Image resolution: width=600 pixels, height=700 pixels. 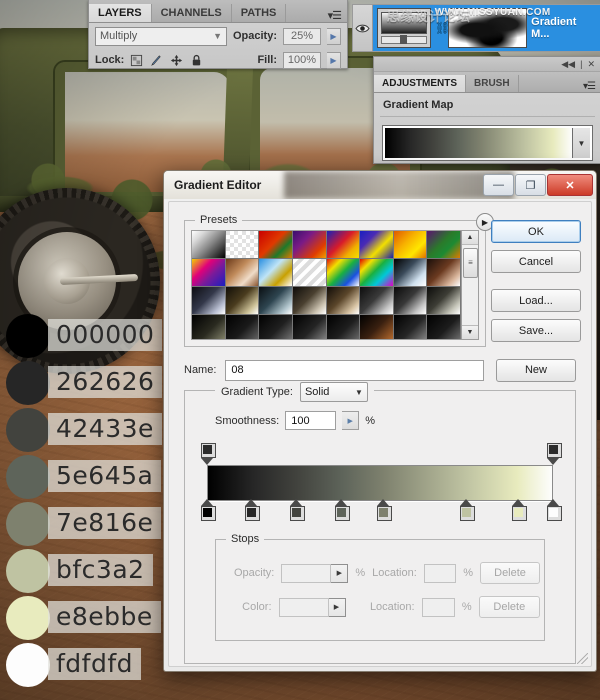 What do you see at coordinates (334, 36) in the screenshot?
I see `opacity-stepper: ▶` at bounding box center [334, 36].